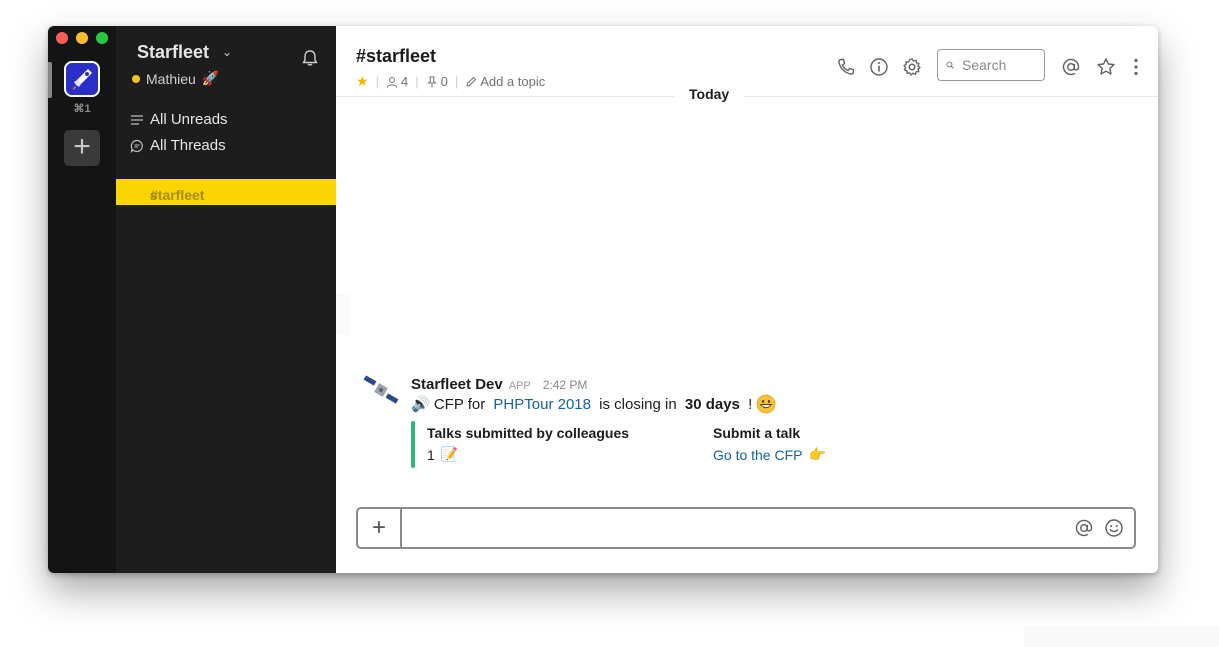 The width and height of the screenshot is (1219, 647). What do you see at coordinates (177, 195) in the screenshot?
I see `channel-label: starfleet` at bounding box center [177, 195].